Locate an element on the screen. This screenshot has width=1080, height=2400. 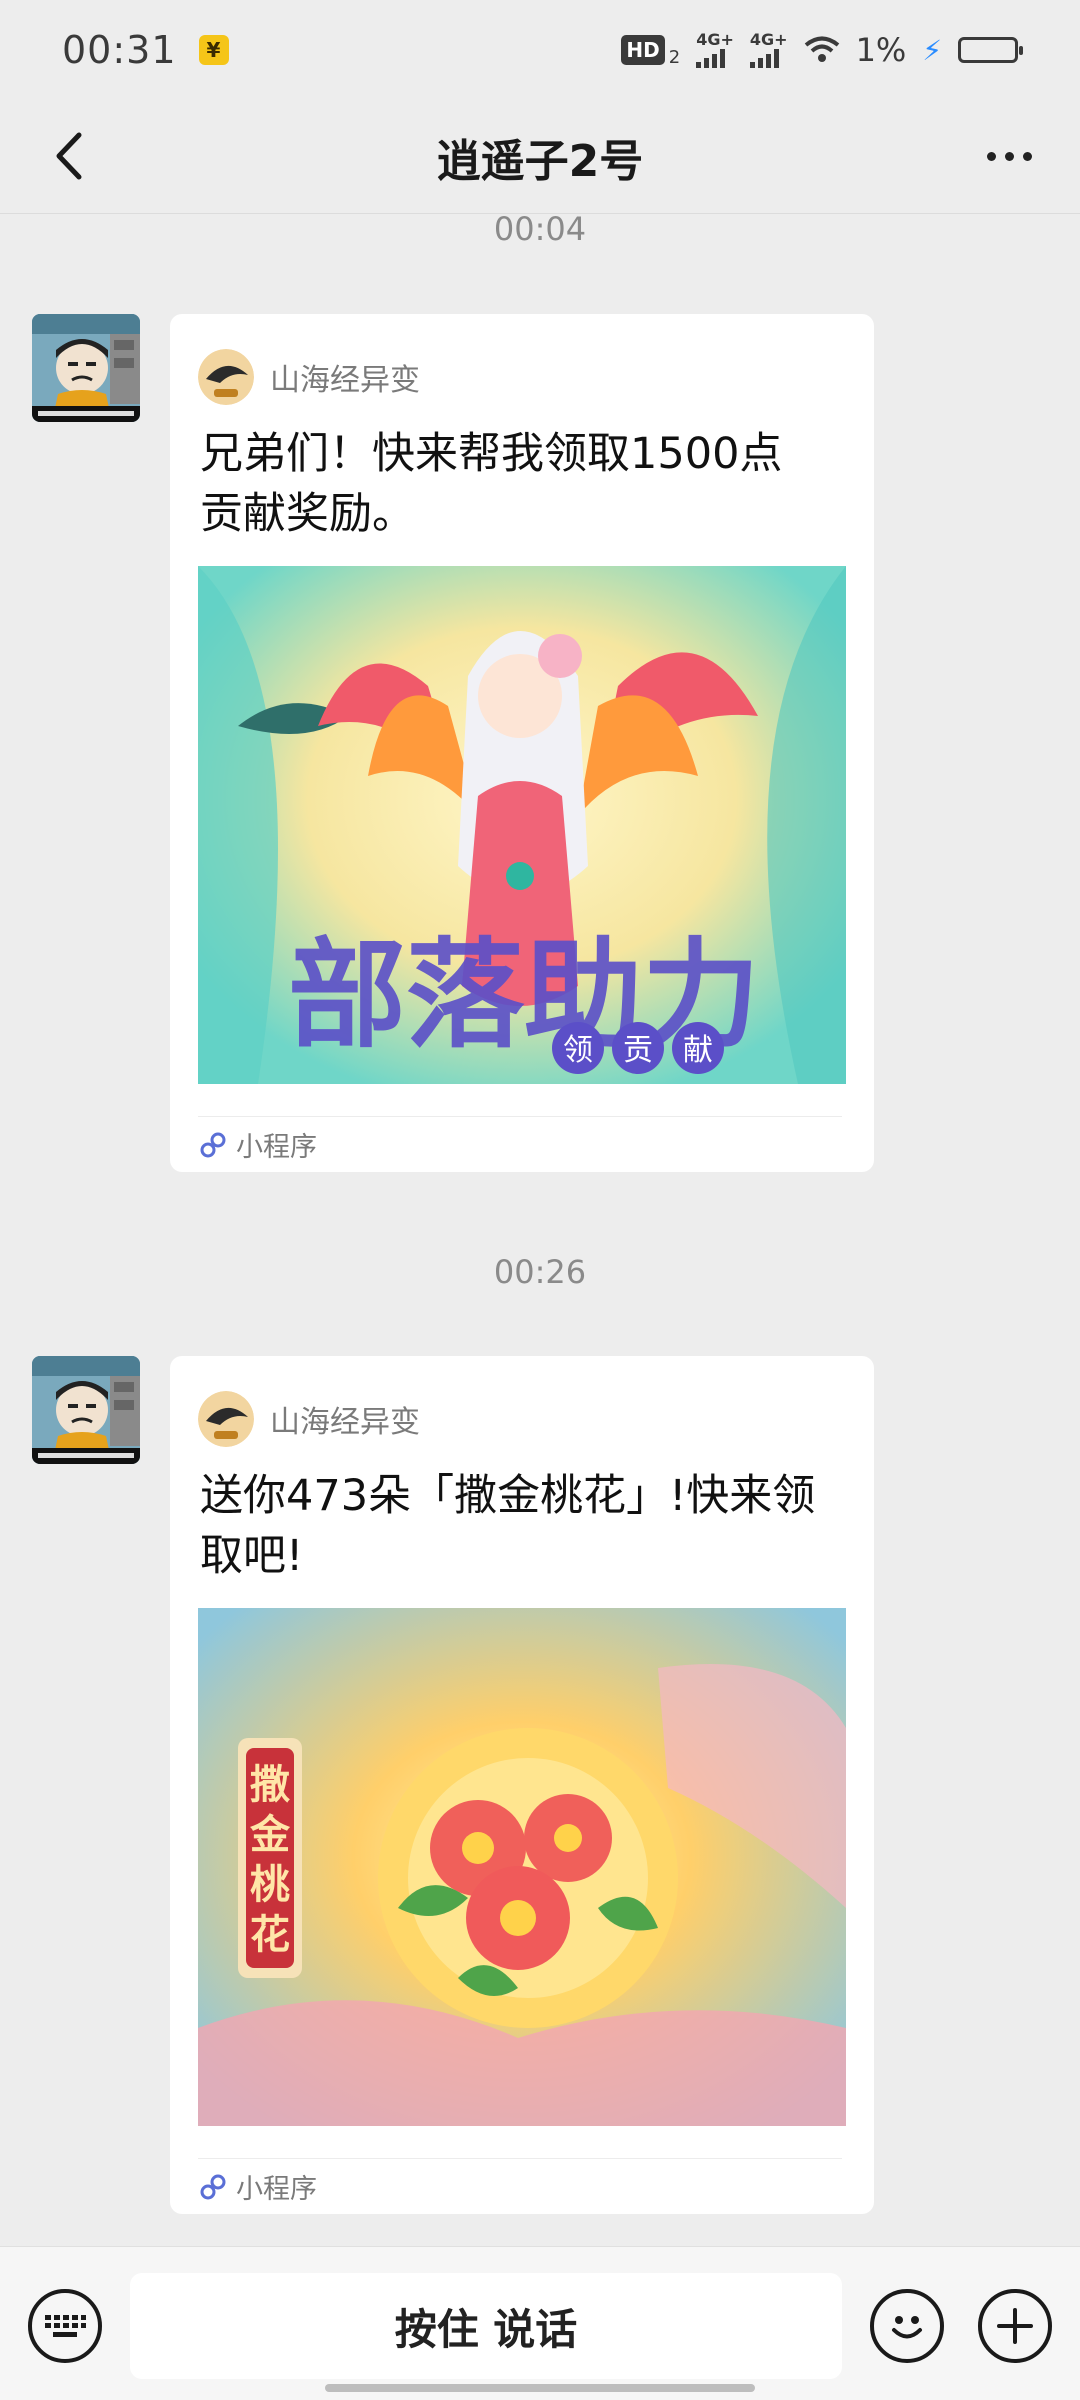
keyboard-icon is located at coordinates (65, 2326).